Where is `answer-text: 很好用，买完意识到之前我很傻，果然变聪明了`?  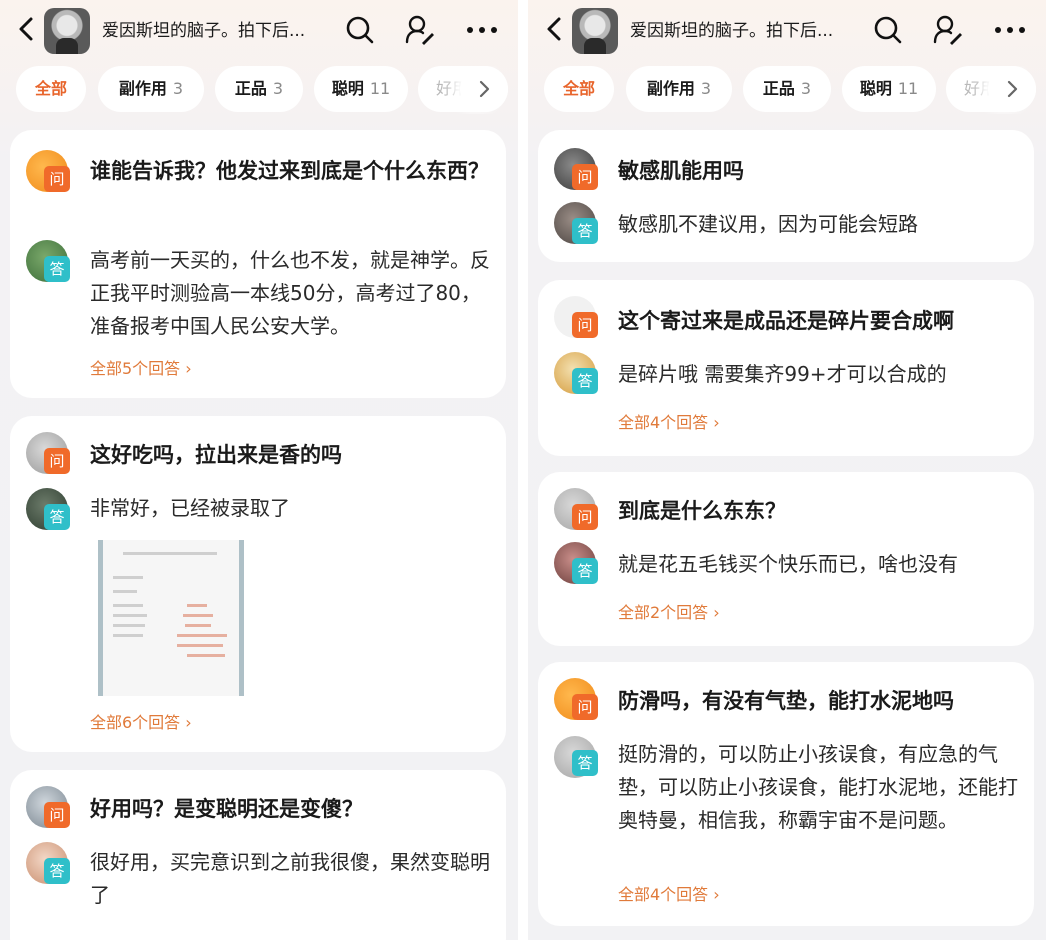 answer-text: 很好用，买完意识到之前我很傻，果然变聪明了 is located at coordinates (290, 878).